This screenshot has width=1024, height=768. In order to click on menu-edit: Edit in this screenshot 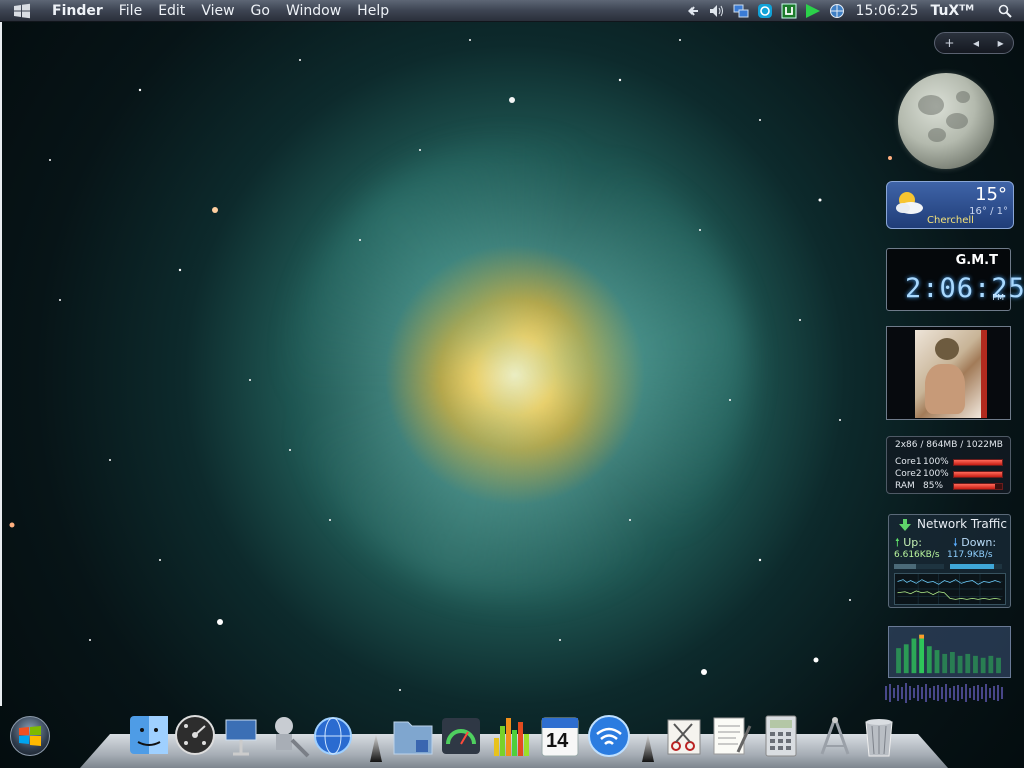, I will do `click(171, 11)`.